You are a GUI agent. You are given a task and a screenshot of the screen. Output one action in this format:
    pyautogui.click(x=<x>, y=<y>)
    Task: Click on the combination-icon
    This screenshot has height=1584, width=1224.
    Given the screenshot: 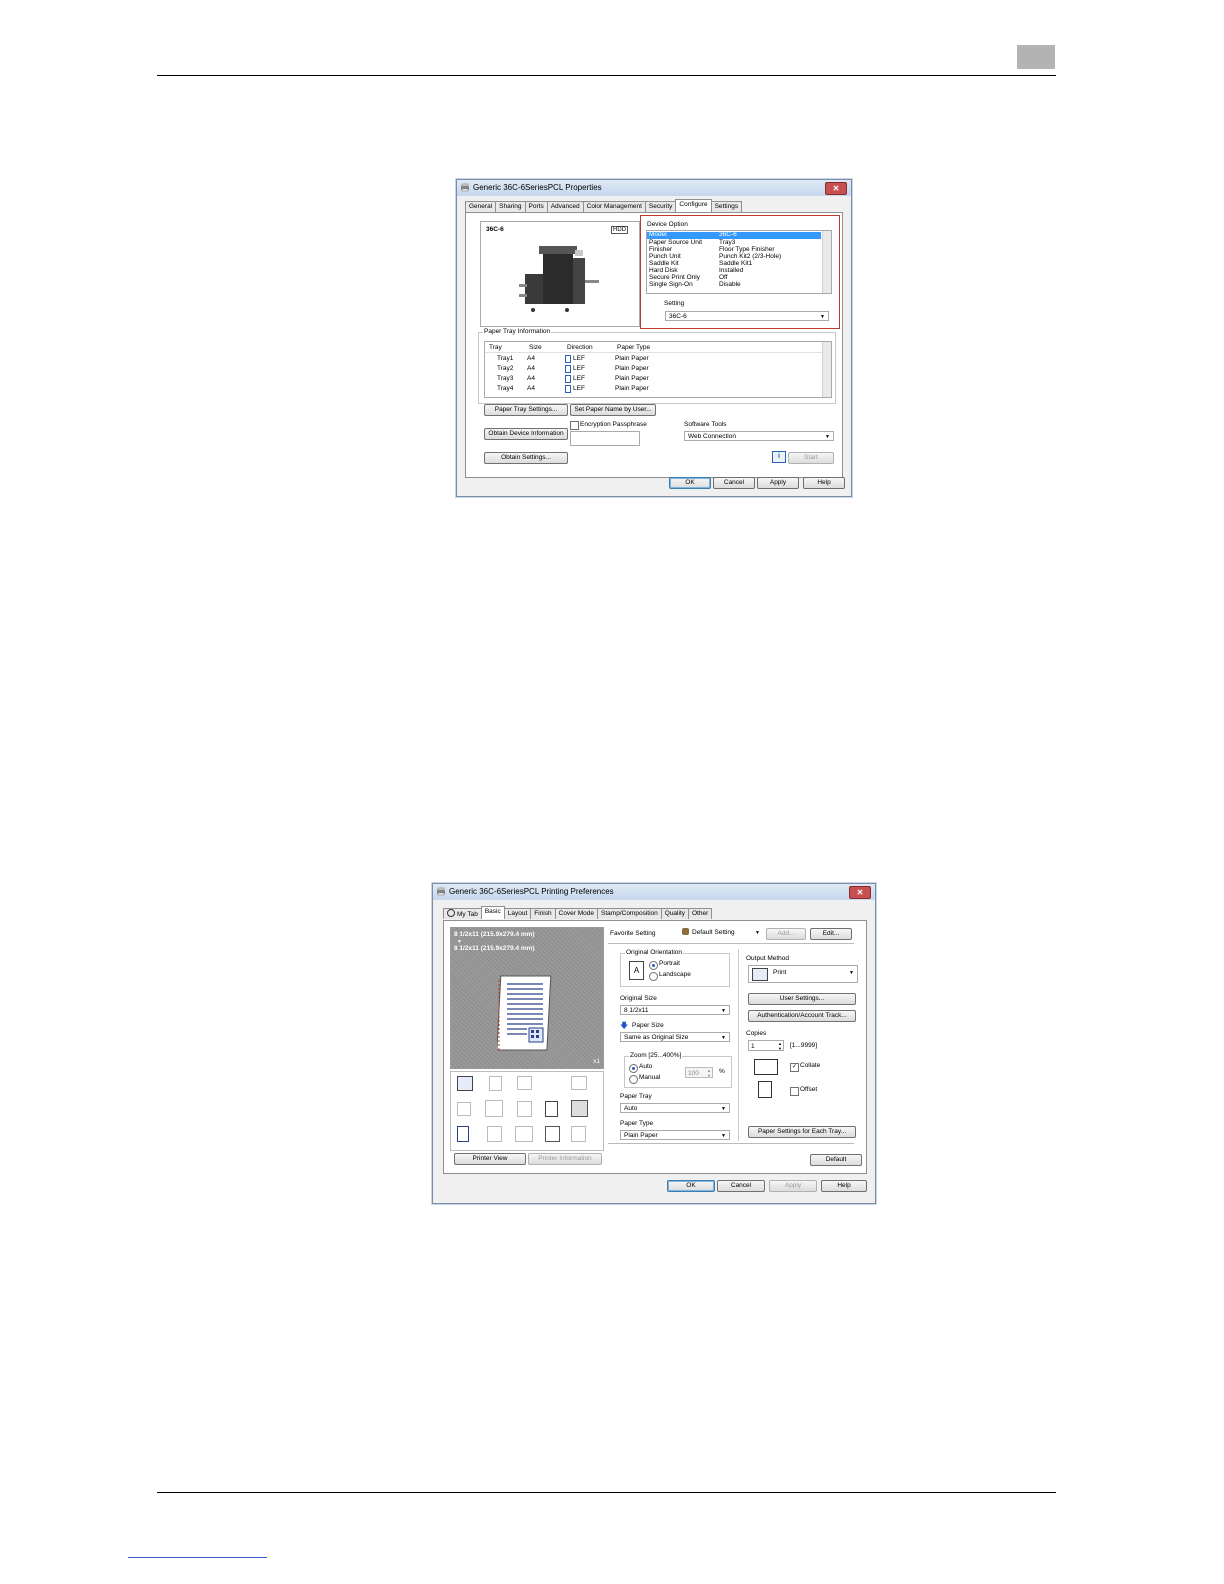 What is the action you would take?
    pyautogui.click(x=495, y=1083)
    